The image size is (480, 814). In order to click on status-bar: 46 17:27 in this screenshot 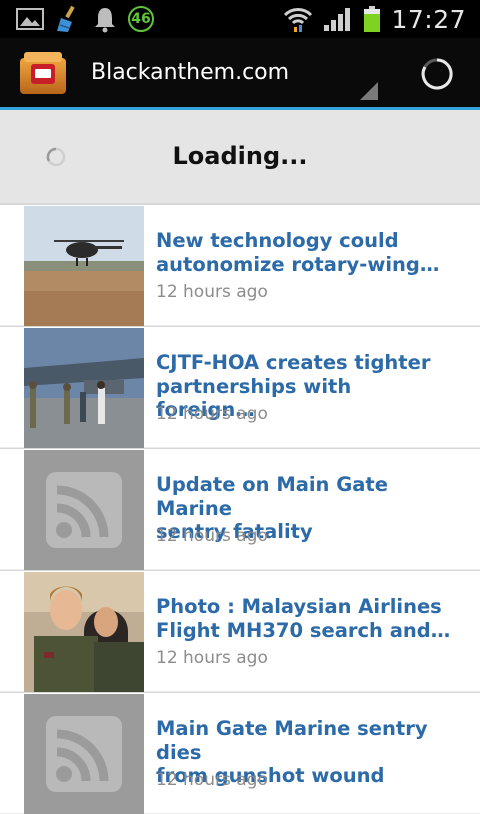, I will do `click(240, 19)`.